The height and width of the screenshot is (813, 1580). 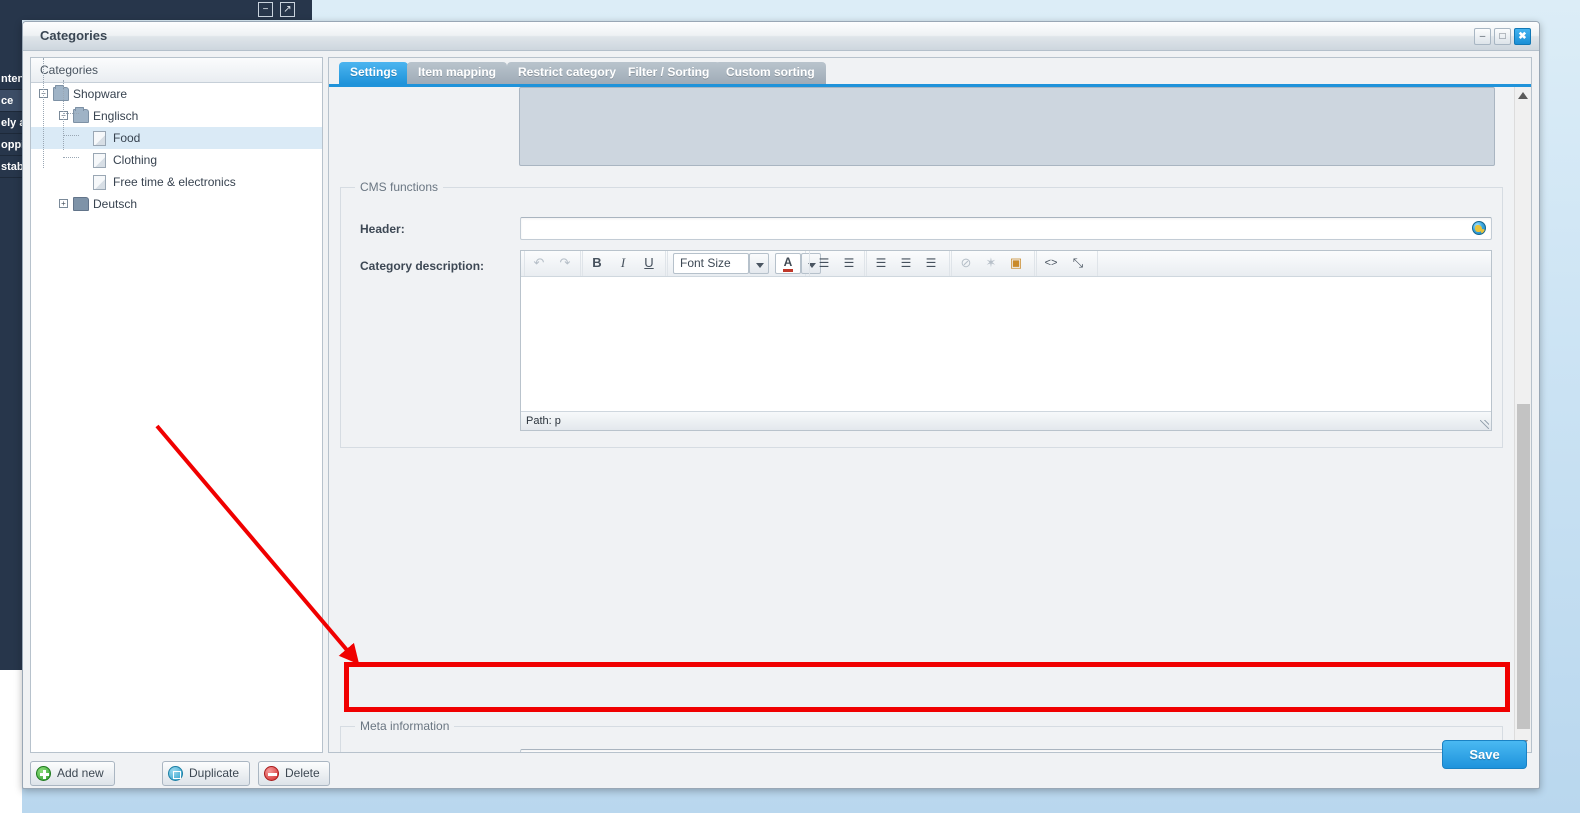 I want to click on font-size-value: Font Size, so click(x=705, y=263).